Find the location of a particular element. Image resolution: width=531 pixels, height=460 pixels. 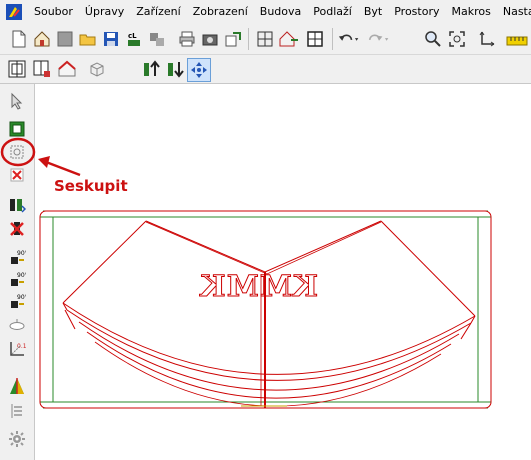

camera-icon is located at coordinates (210, 39).